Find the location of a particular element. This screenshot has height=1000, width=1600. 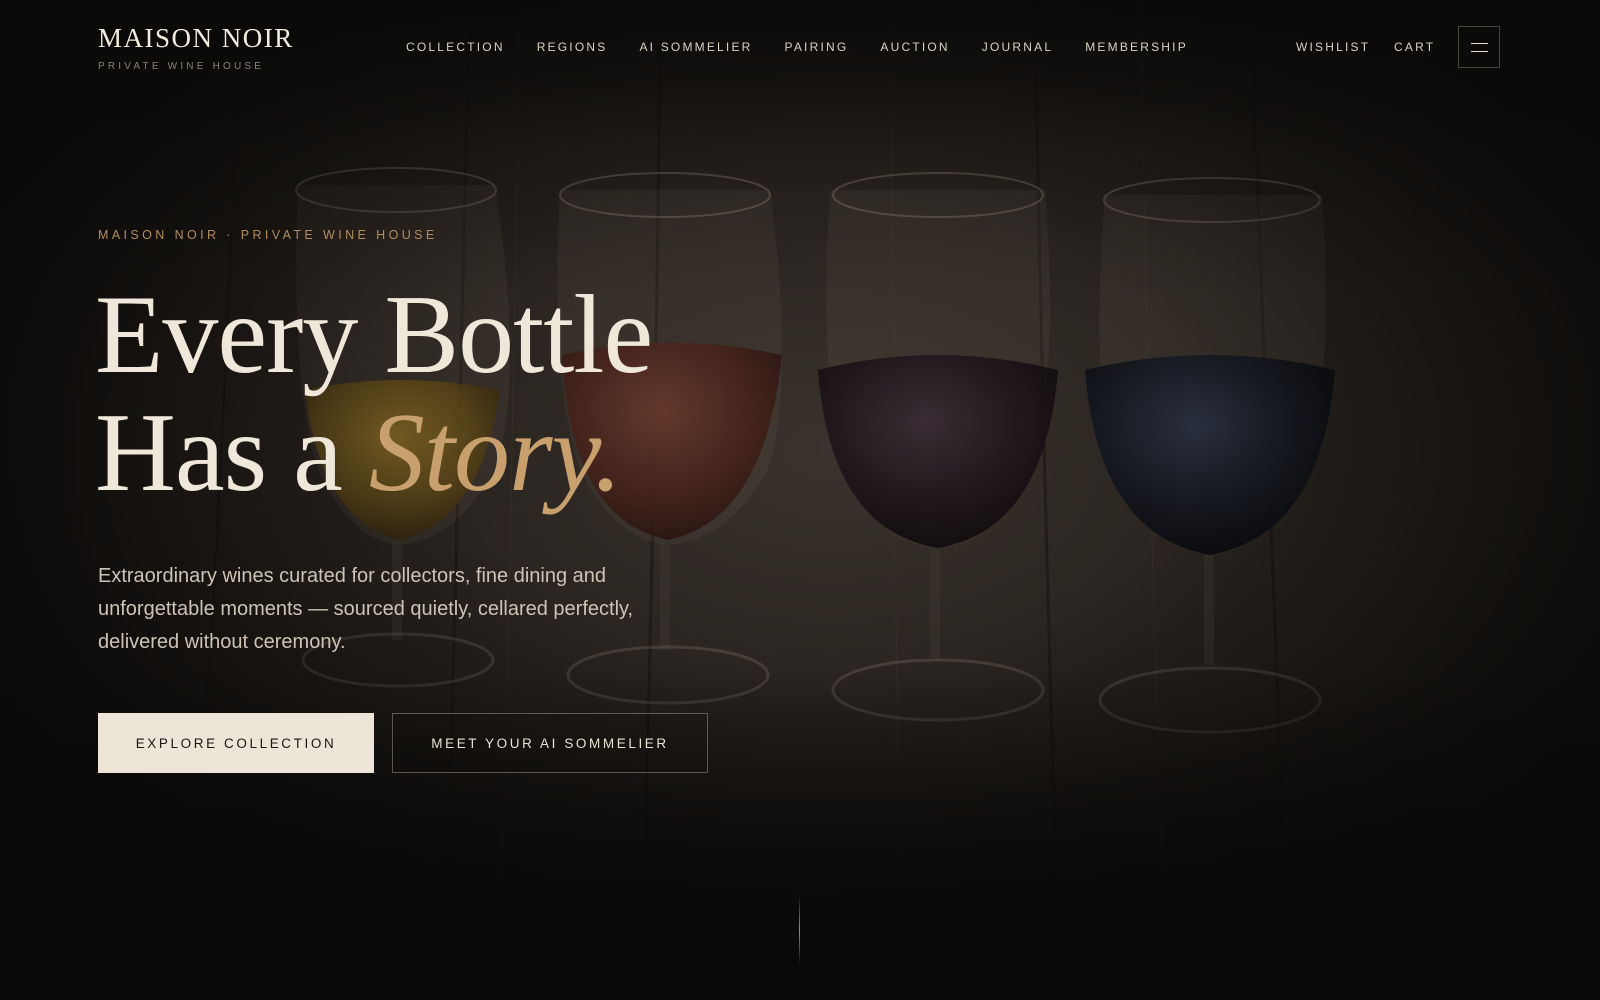

headline-line-1: Every Bottle is located at coordinates (374, 335).